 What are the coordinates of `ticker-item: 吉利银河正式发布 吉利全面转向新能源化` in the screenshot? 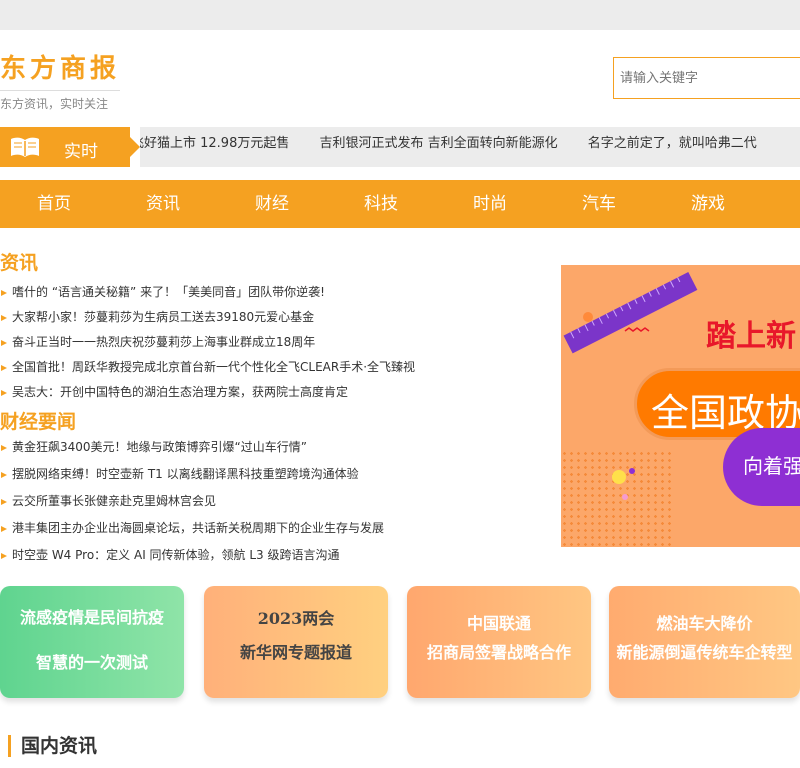 It's located at (438, 144).